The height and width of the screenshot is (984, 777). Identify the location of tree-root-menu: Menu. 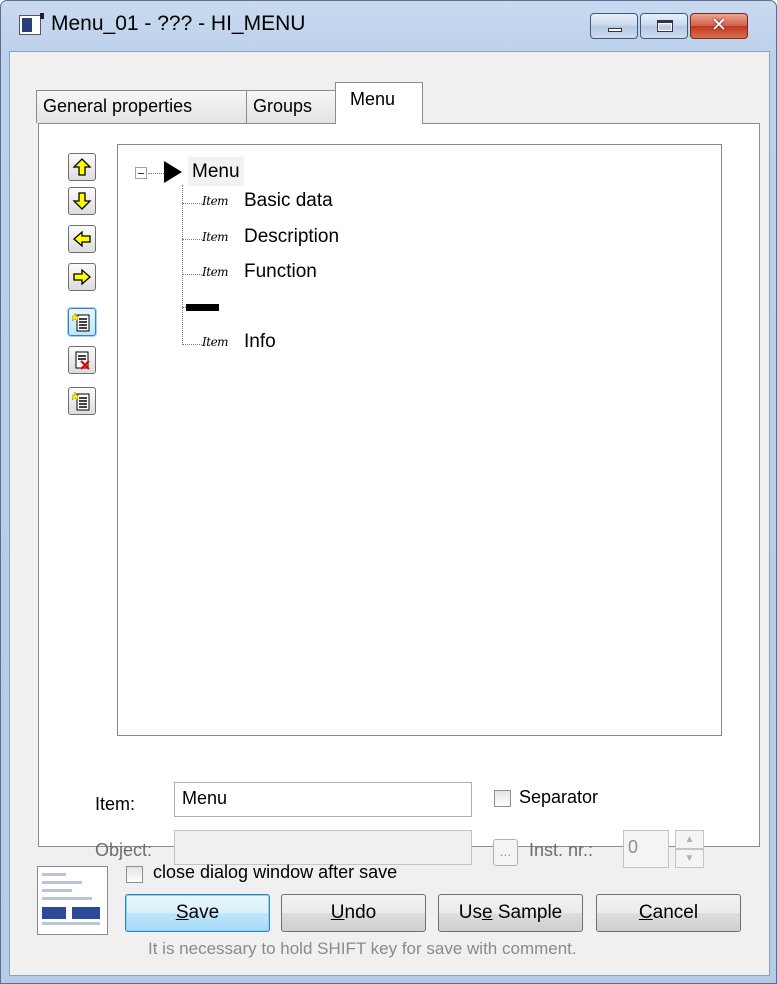
(216, 171).